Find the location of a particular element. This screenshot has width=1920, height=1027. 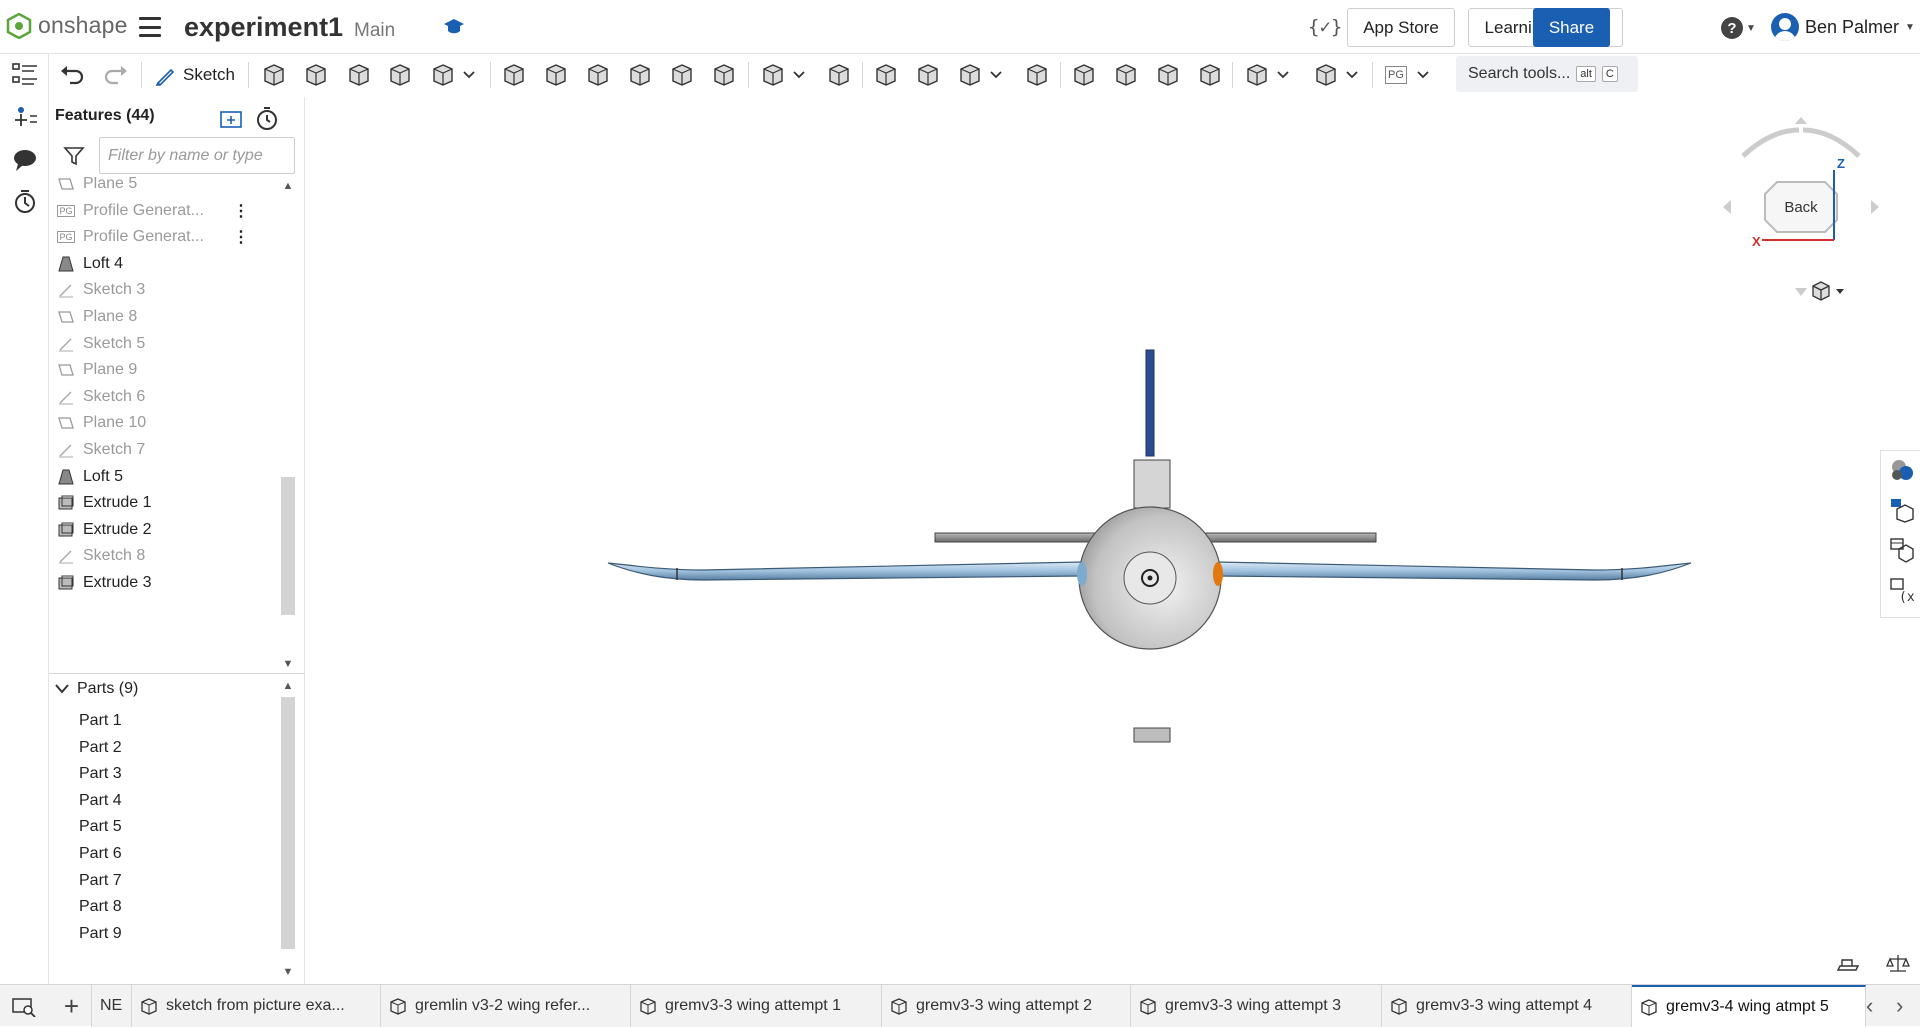

redo-icon is located at coordinates (116, 75).